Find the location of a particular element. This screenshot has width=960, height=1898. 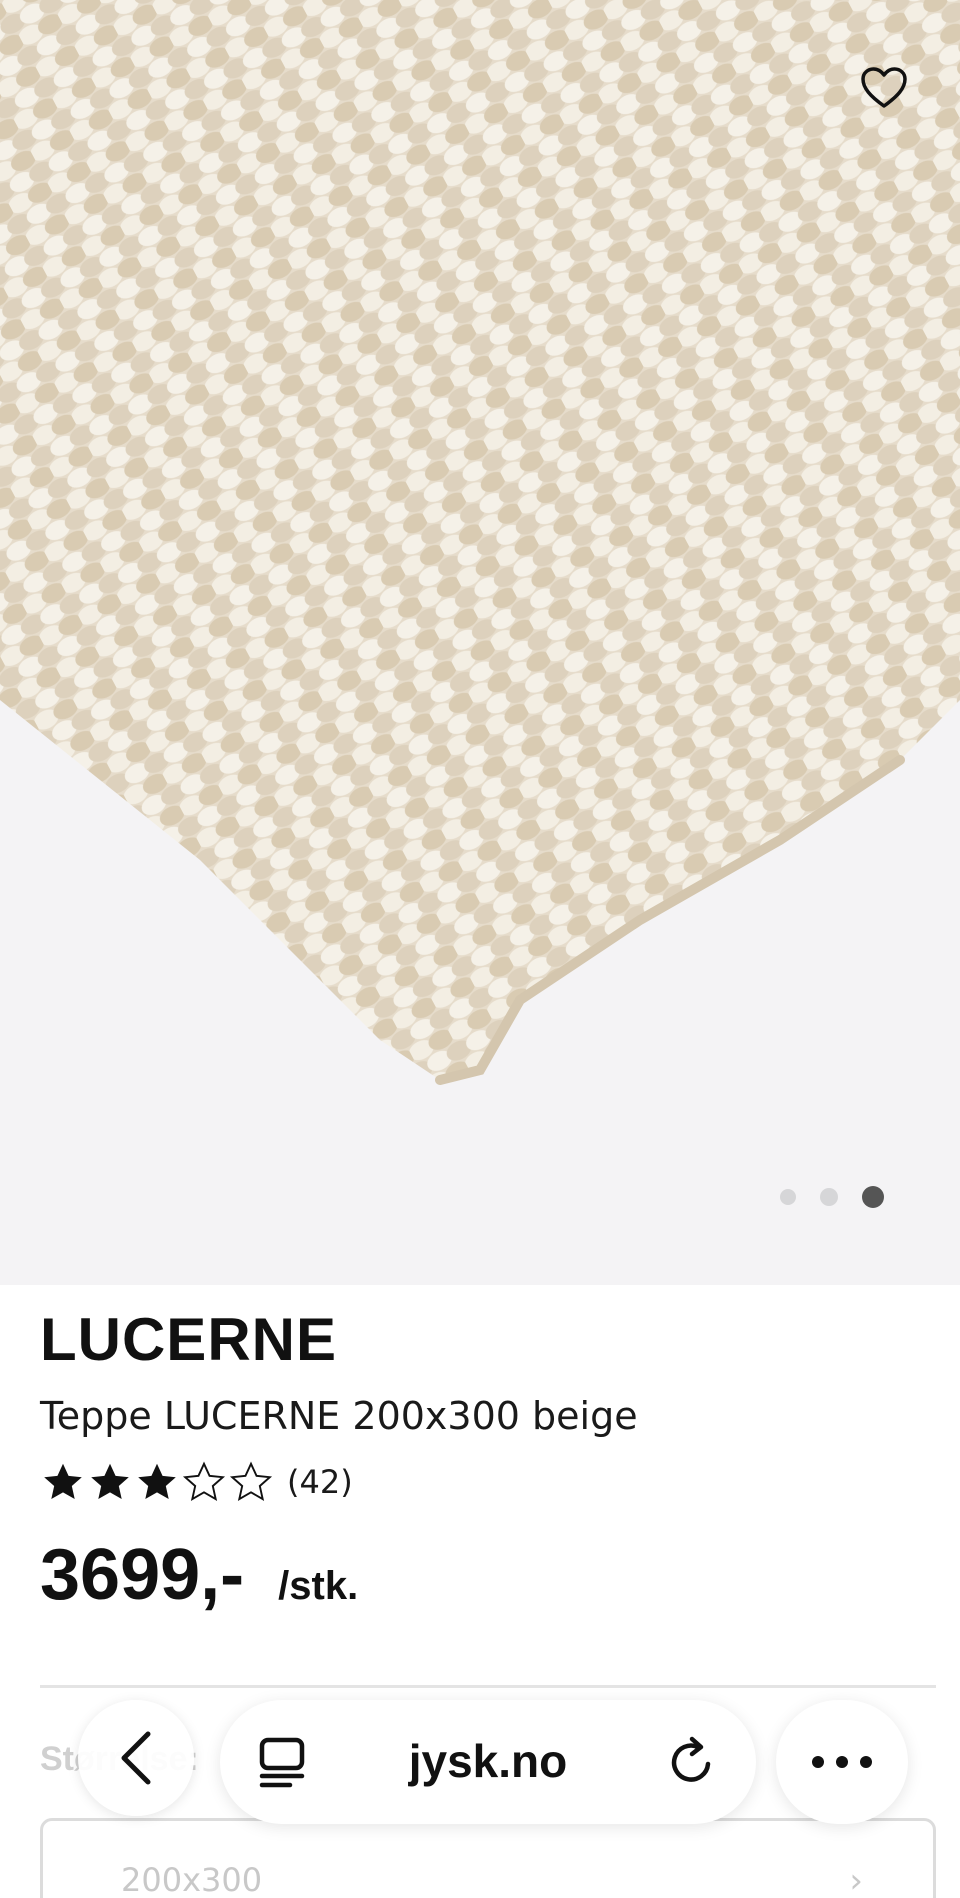

more-options-button is located at coordinates (842, 1762).